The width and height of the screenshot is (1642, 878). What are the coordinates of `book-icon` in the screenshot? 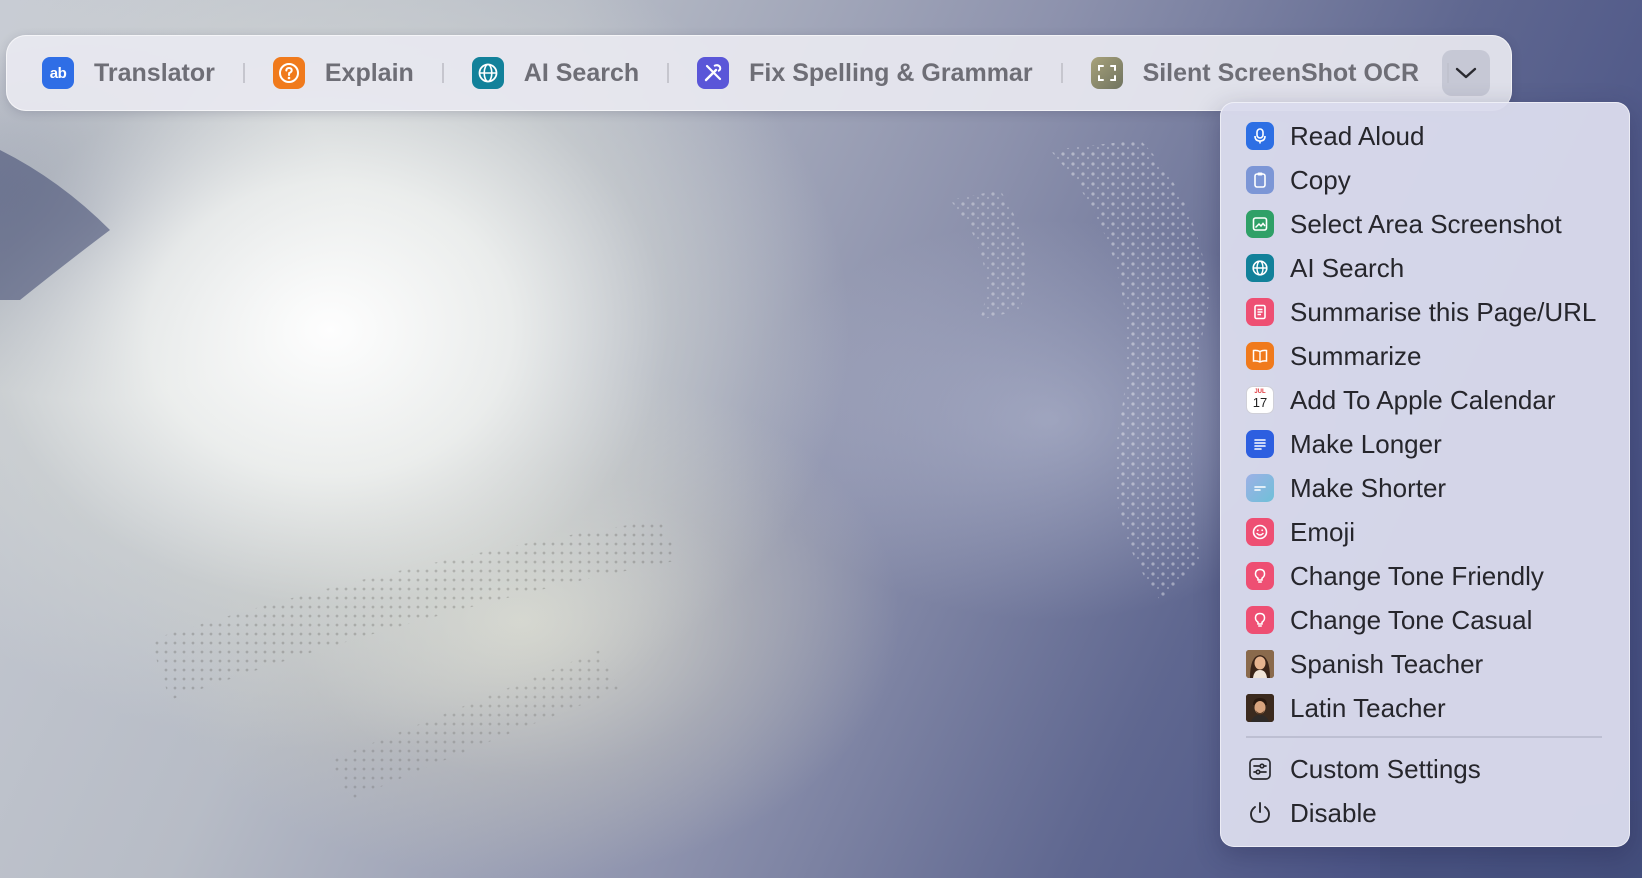 It's located at (1260, 356).